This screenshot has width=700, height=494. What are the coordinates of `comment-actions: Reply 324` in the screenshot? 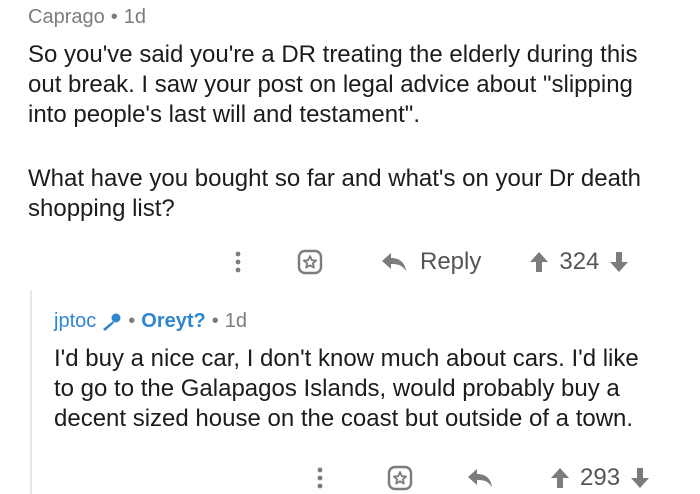 It's located at (427, 262).